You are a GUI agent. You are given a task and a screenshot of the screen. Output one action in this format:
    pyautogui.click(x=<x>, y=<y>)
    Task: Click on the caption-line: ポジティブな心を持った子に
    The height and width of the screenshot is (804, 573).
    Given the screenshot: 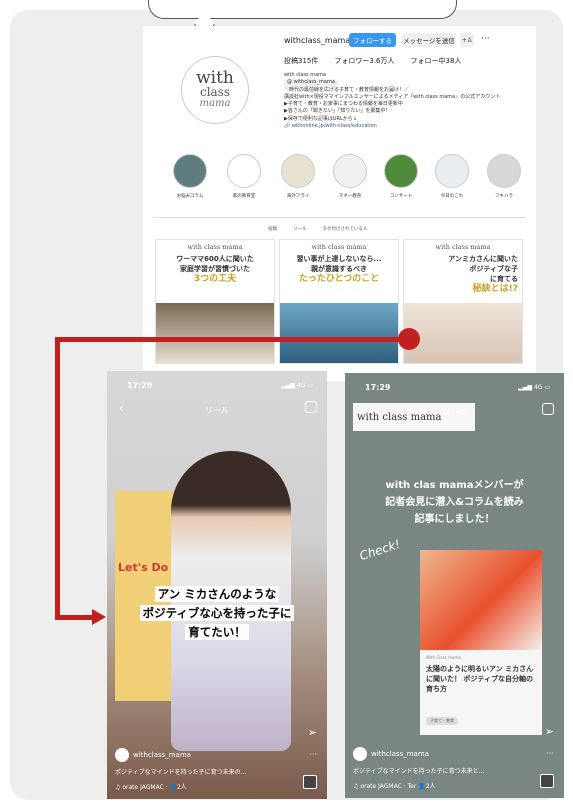 What is the action you would take?
    pyautogui.click(x=217, y=613)
    